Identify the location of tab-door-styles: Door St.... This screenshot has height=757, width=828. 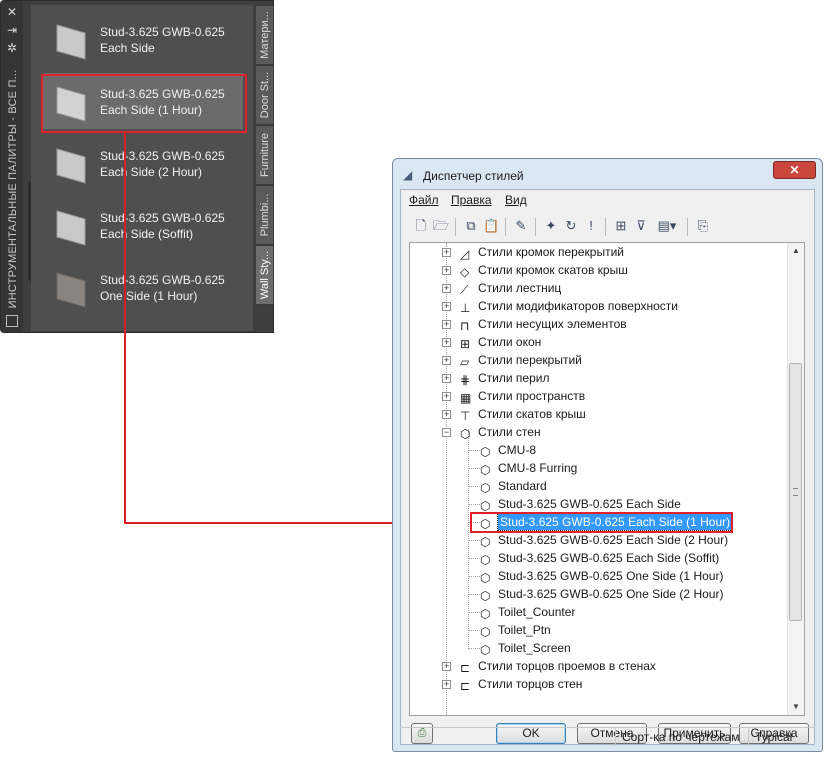
(264, 95).